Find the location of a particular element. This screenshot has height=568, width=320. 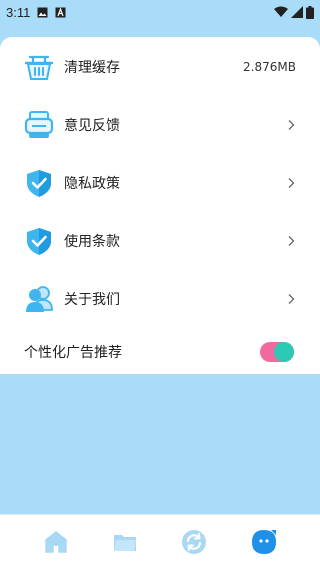

personalized-ads-toggle is located at coordinates (277, 352).